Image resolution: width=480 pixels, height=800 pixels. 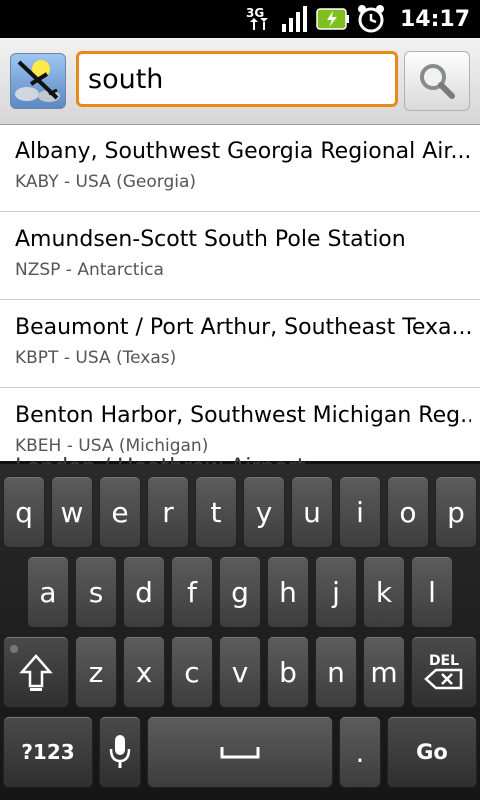 What do you see at coordinates (444, 661) in the screenshot?
I see `delete-label: DEL` at bounding box center [444, 661].